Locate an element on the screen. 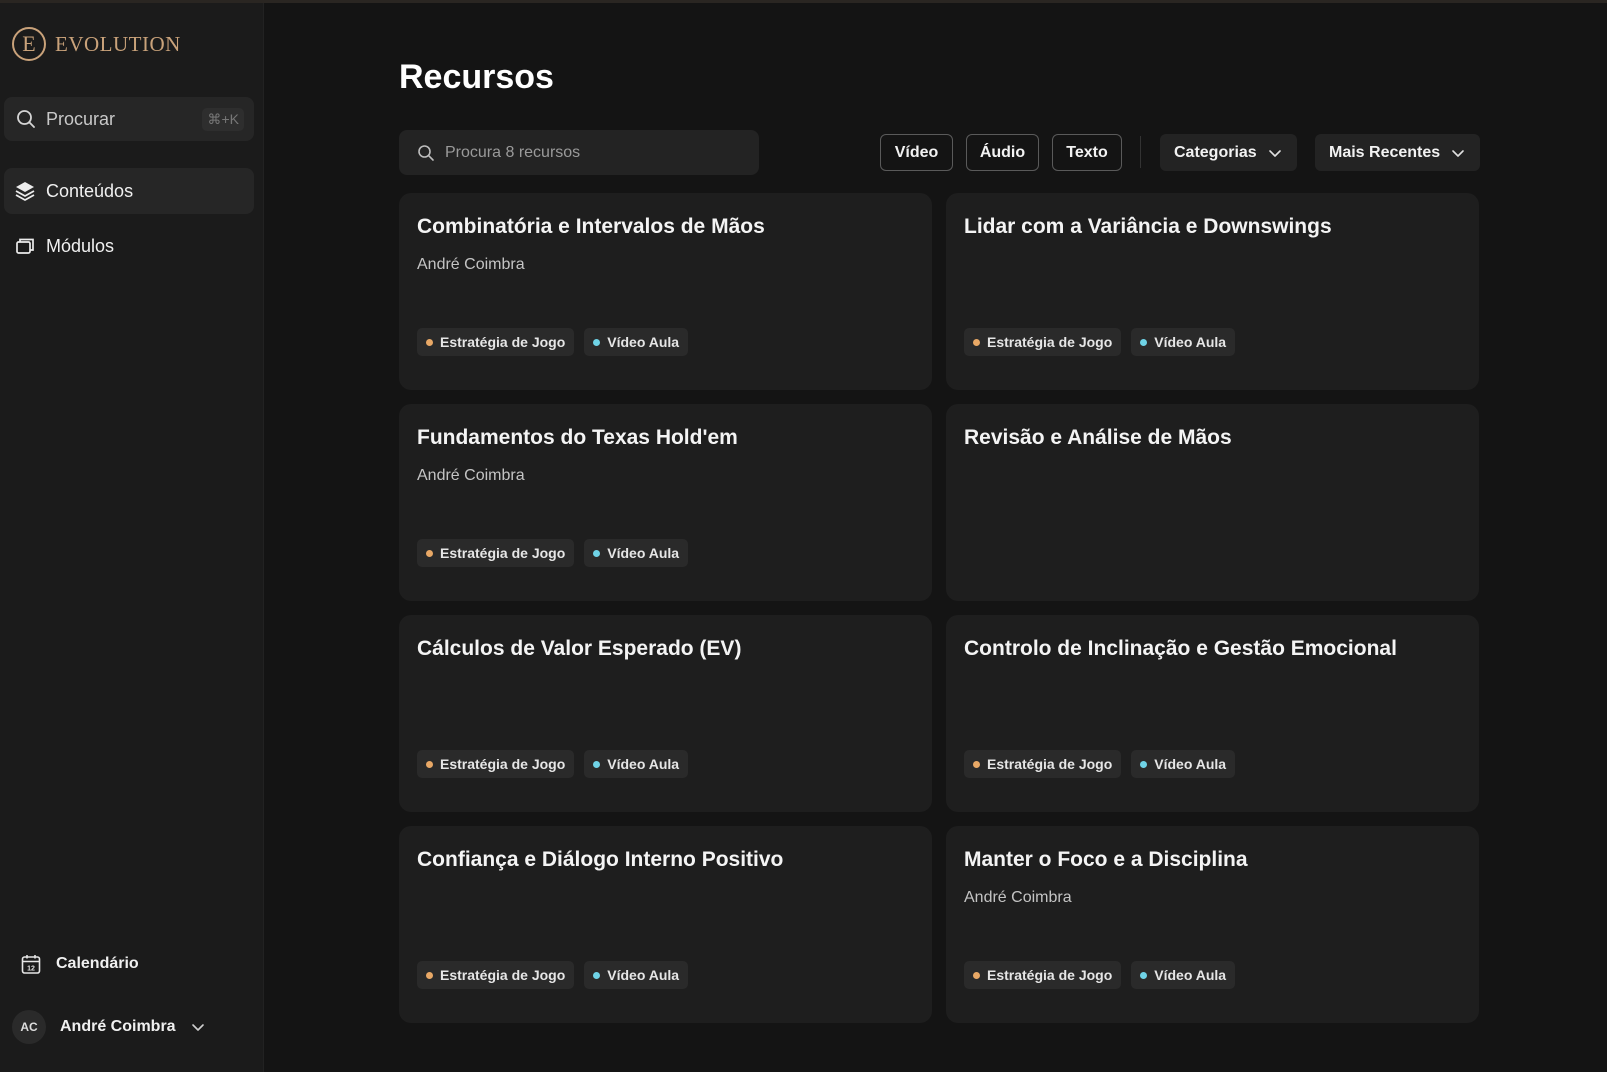 The height and width of the screenshot is (1072, 1607). resources-search is located at coordinates (579, 152).